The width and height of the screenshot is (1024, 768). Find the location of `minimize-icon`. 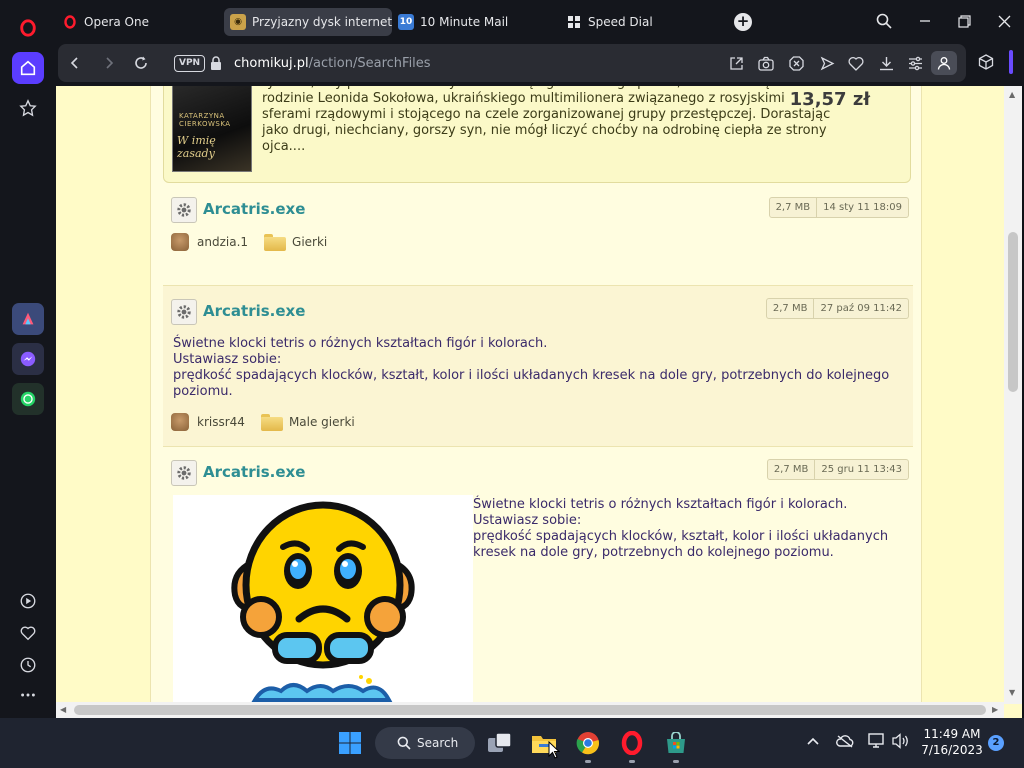

minimize-icon is located at coordinates (925, 21).